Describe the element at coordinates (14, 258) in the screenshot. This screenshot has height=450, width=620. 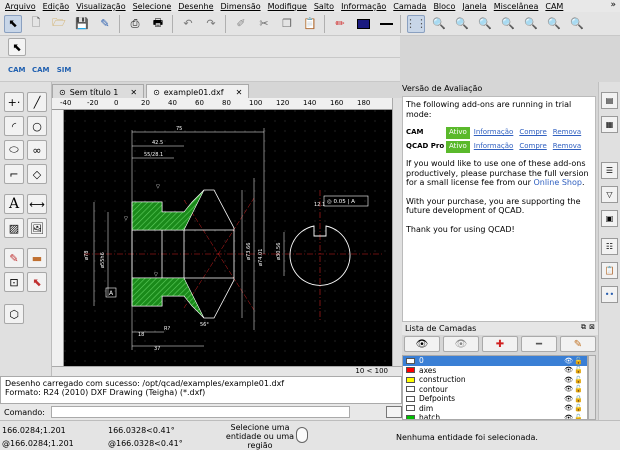
I see `modify-tool-icon: ✎` at that location.